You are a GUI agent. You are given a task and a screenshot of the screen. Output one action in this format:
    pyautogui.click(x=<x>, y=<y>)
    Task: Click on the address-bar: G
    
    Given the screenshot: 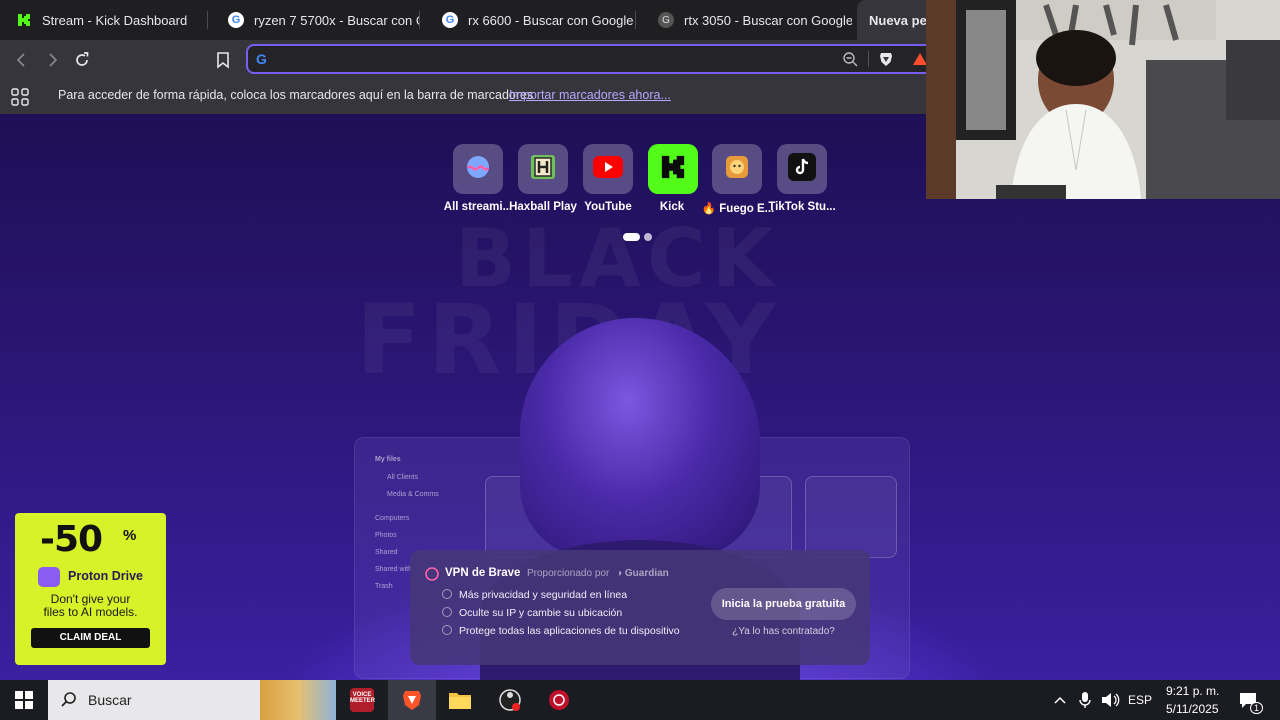 What is the action you would take?
    pyautogui.click(x=596, y=59)
    